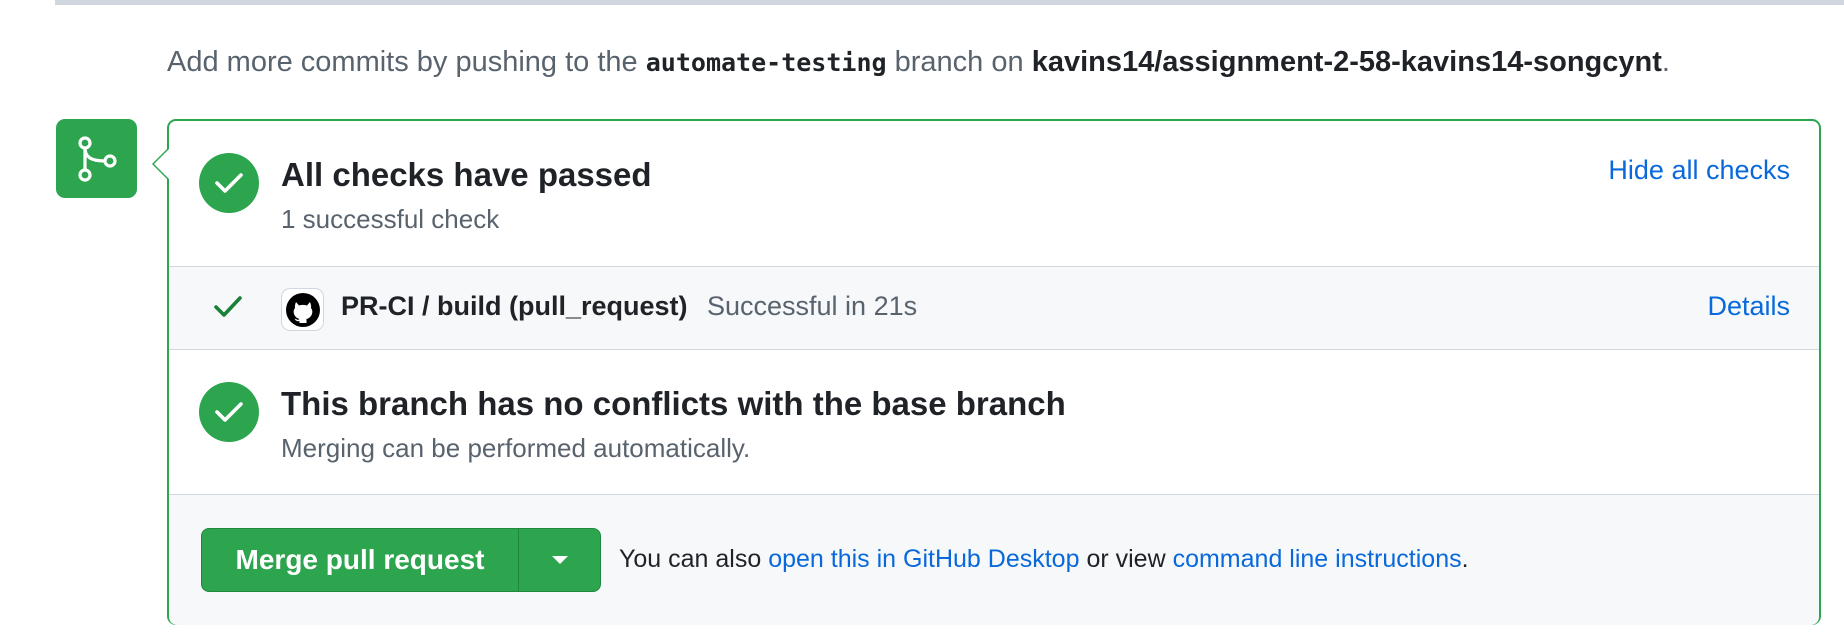  I want to click on git-merge-icon, so click(97, 158).